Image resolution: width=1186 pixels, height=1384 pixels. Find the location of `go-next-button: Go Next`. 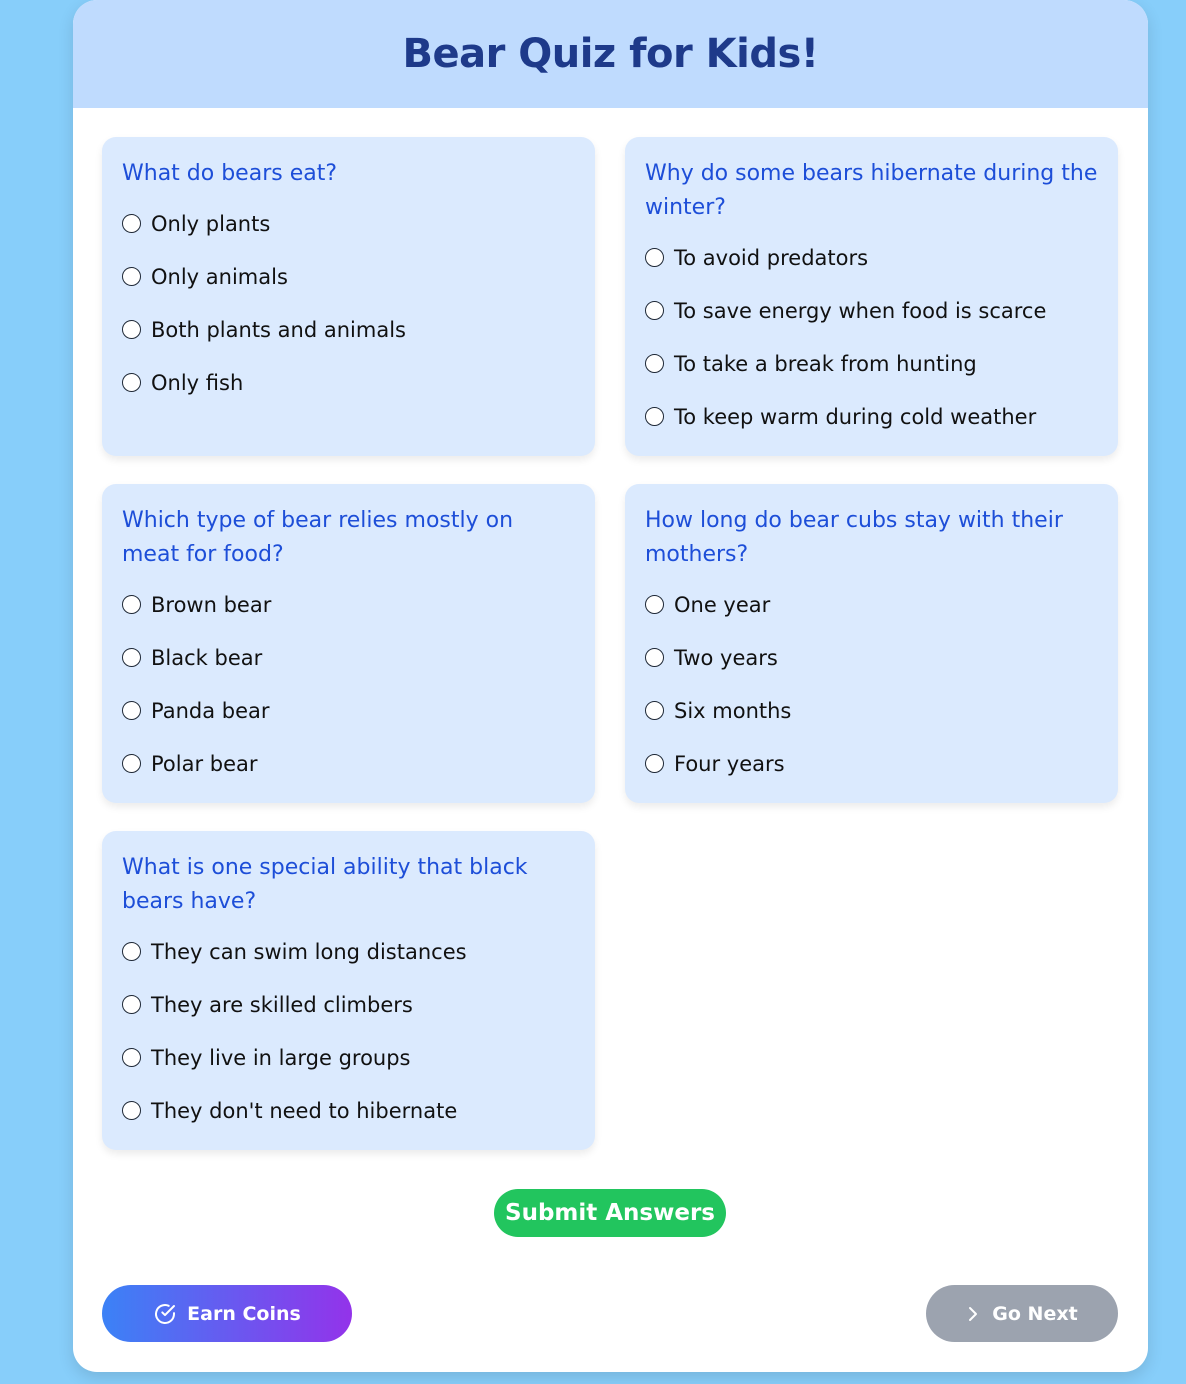

go-next-button: Go Next is located at coordinates (1022, 1313).